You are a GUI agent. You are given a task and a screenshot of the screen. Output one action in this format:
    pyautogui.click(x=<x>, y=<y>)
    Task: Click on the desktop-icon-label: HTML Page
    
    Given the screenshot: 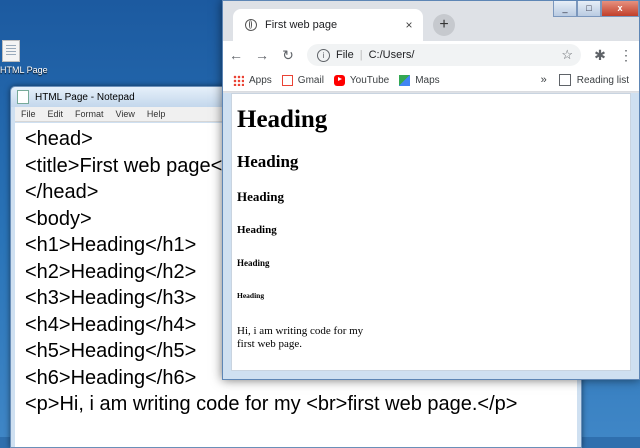 What is the action you would take?
    pyautogui.click(x=24, y=70)
    